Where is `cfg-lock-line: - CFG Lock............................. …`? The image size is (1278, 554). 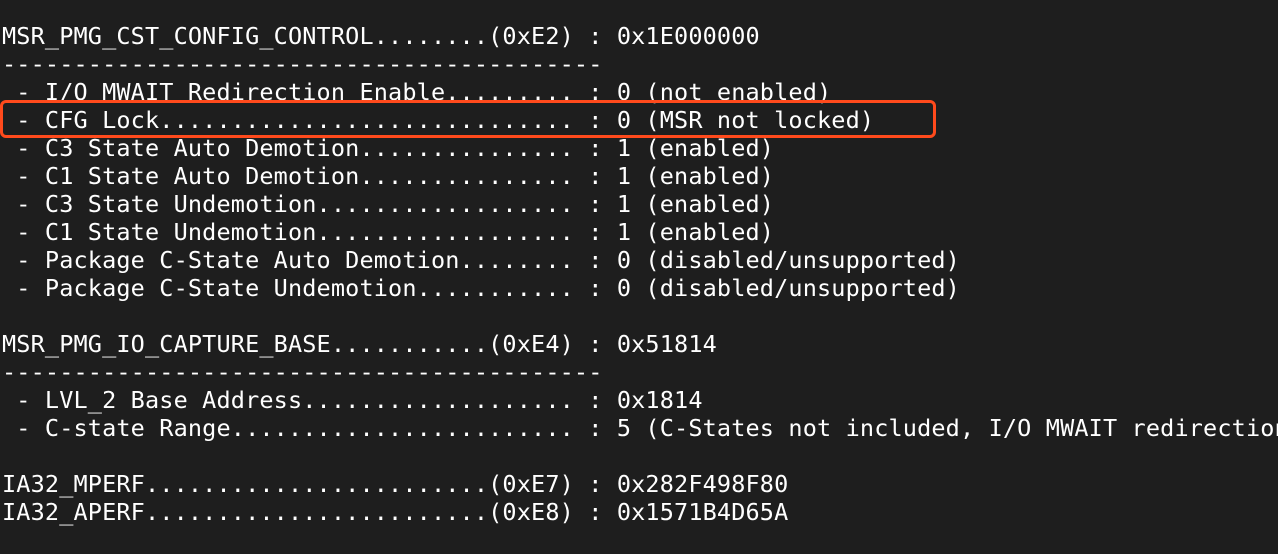 cfg-lock-line: - CFG Lock............................. … is located at coordinates (438, 120).